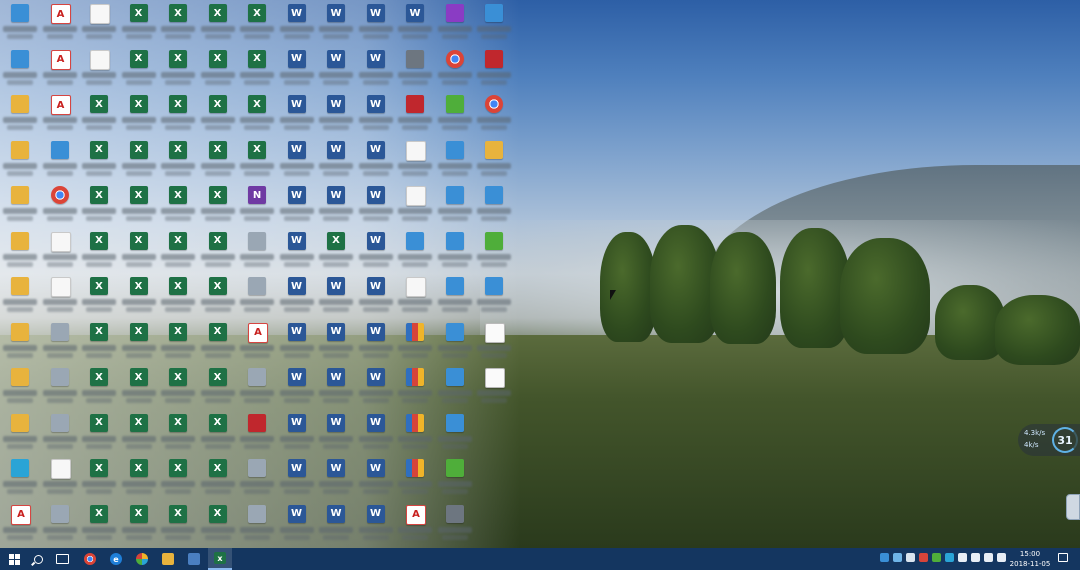 The image size is (1080, 570). I want to click on desktop-icon-purple, so click(455, 22).